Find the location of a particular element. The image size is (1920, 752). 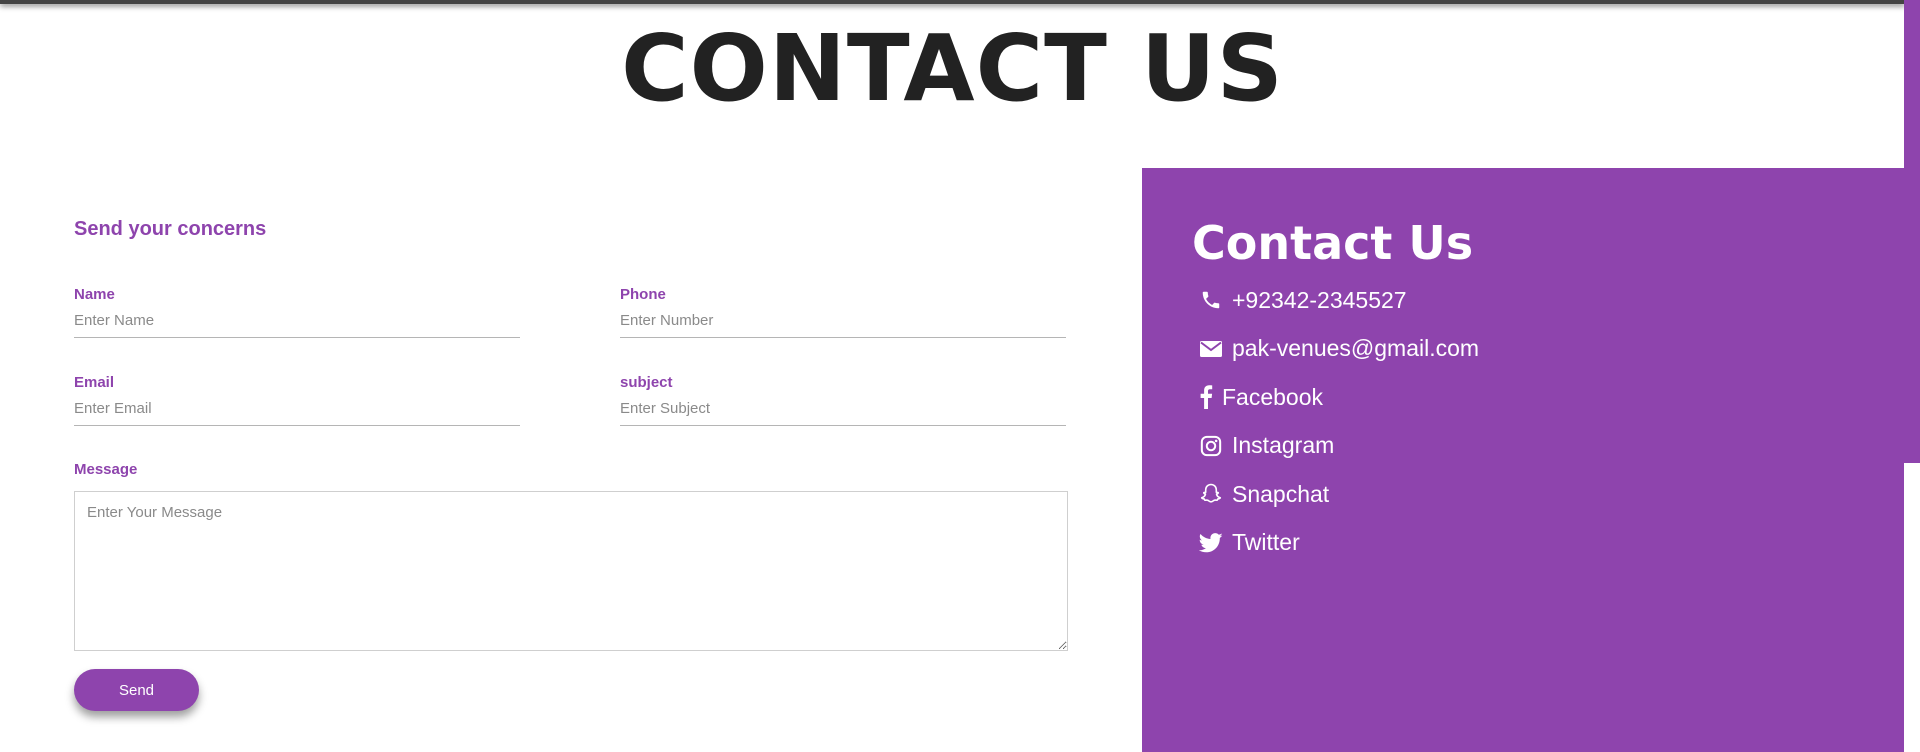

envelope-icon is located at coordinates (1211, 349).